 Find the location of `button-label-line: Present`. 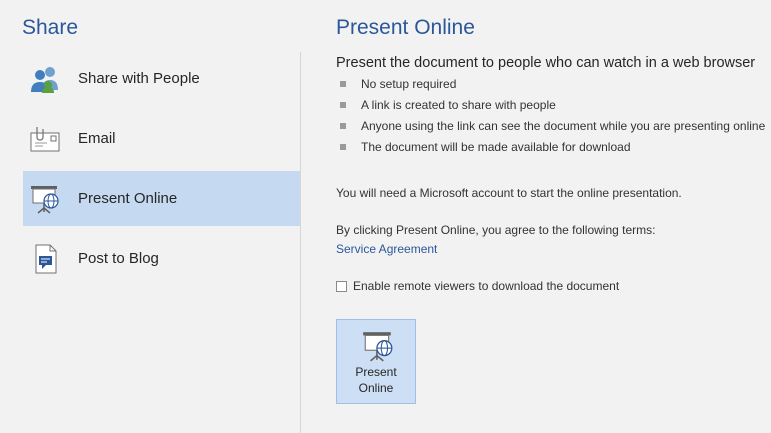

button-label-line: Present is located at coordinates (376, 372).